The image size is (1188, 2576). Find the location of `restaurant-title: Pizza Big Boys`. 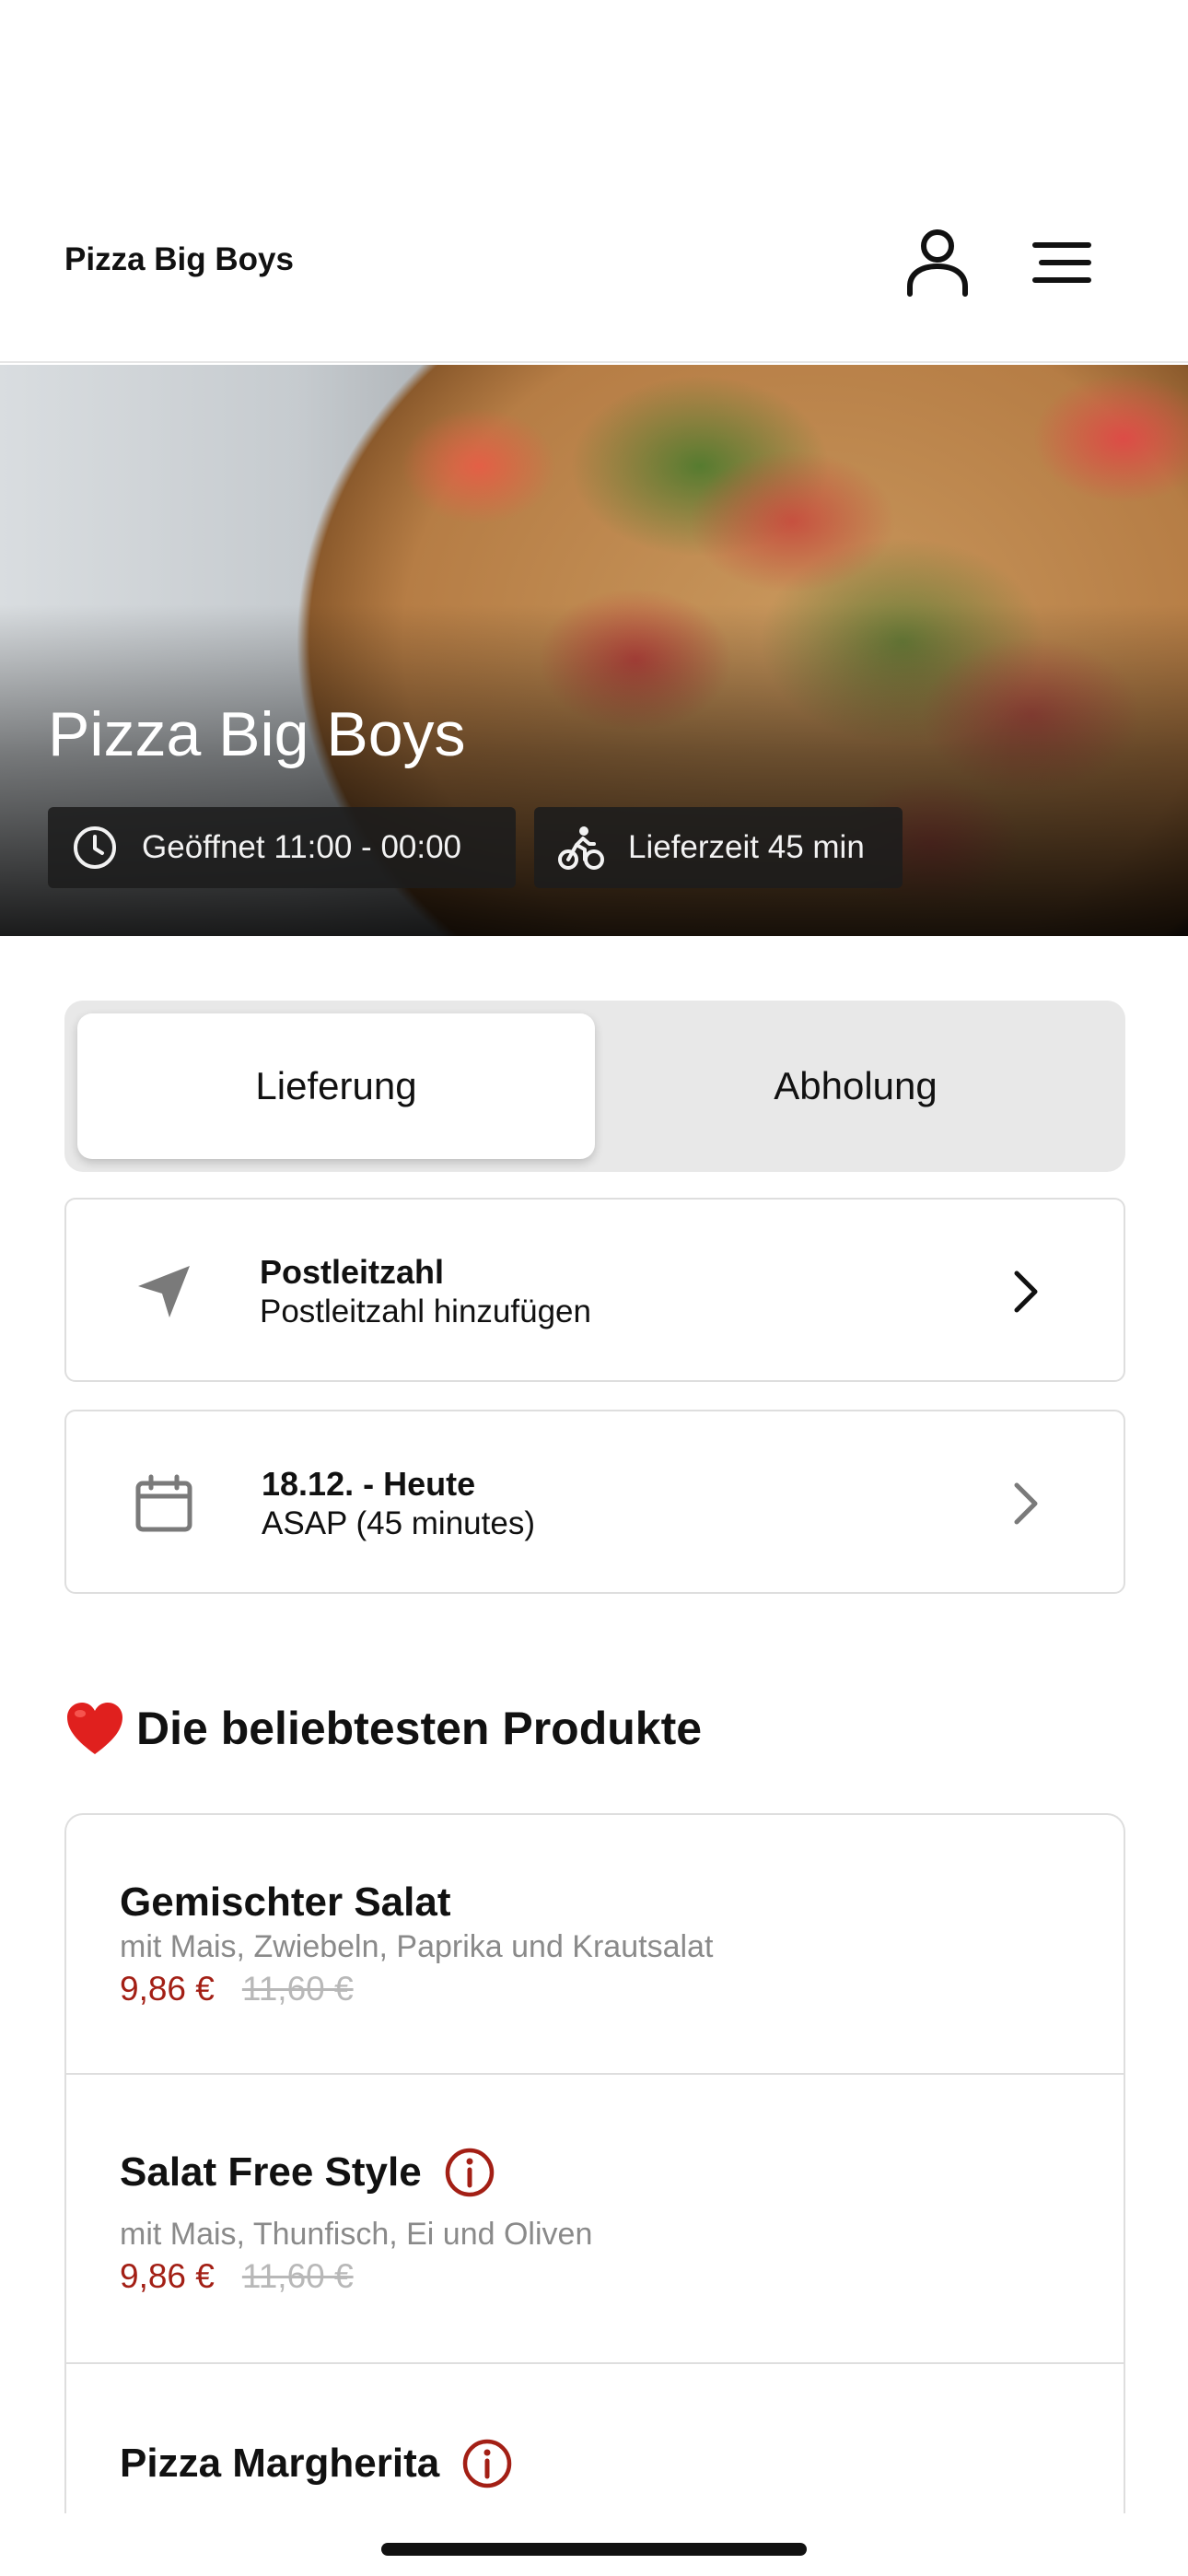

restaurant-title: Pizza Big Boys is located at coordinates (257, 734).